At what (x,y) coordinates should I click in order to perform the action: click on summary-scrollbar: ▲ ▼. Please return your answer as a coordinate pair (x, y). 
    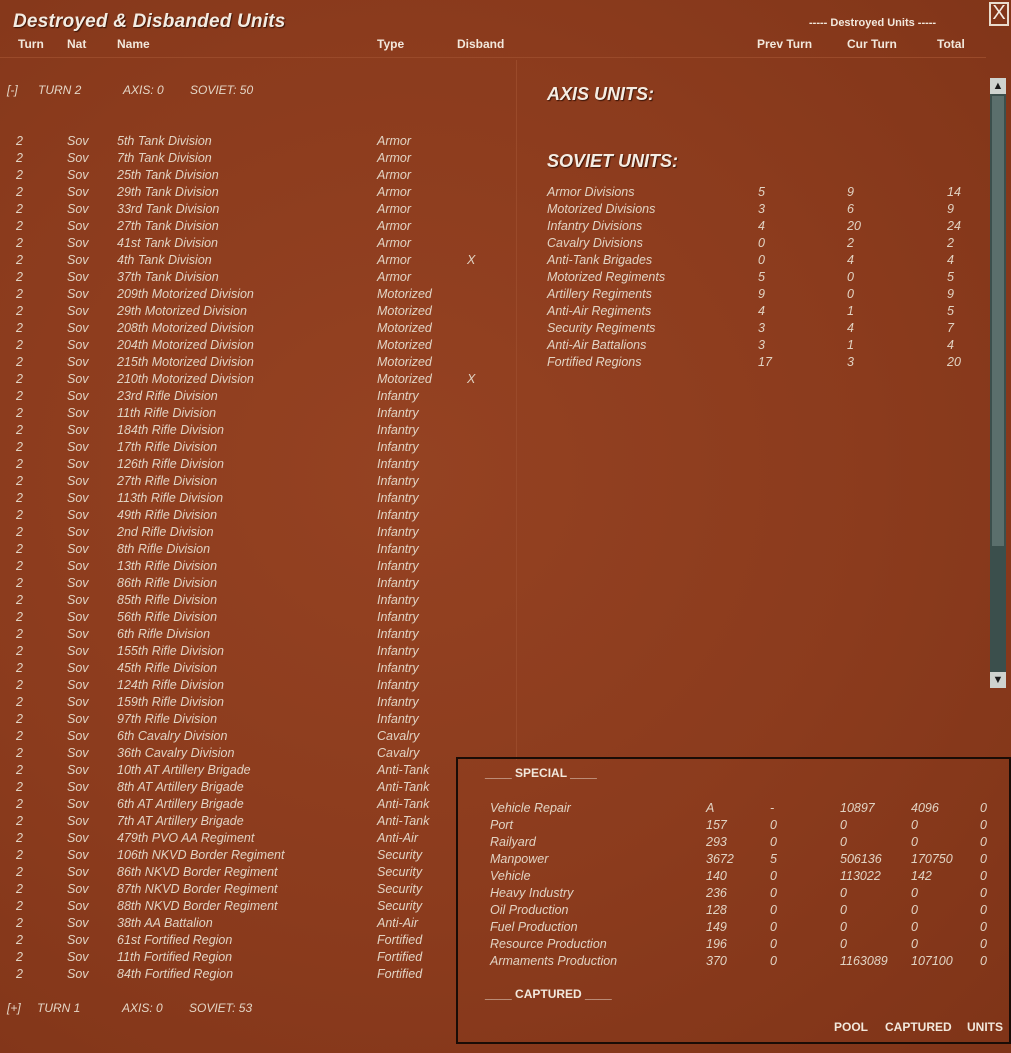
    Looking at the image, I should click on (998, 383).